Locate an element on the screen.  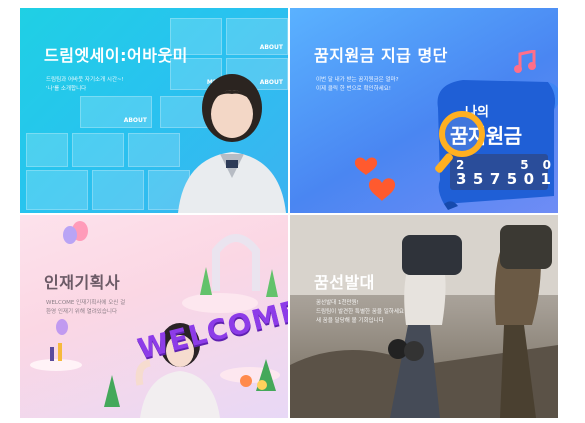
card-title: 드림엣세이:어바웃미 is located at coordinates (116, 55).